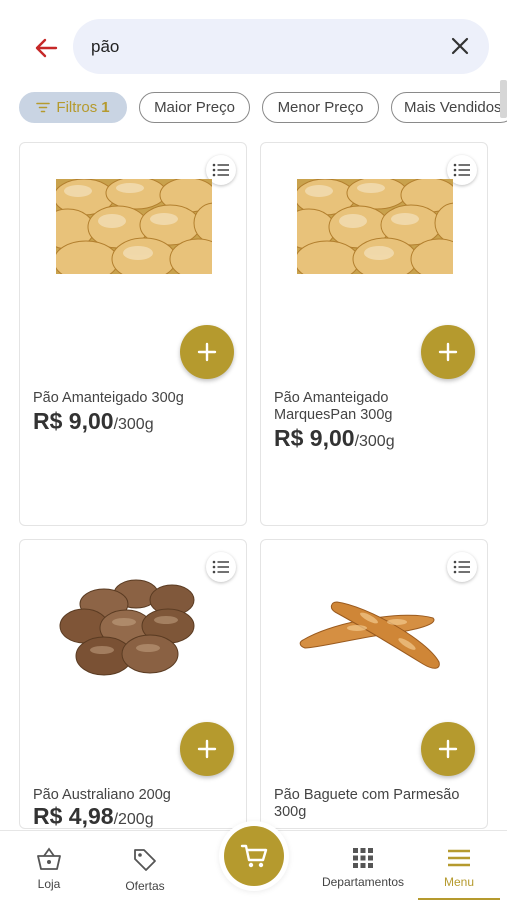  What do you see at coordinates (449, 107) in the screenshot?
I see `sort-best-sellers-chip: Mais Vendidos` at bounding box center [449, 107].